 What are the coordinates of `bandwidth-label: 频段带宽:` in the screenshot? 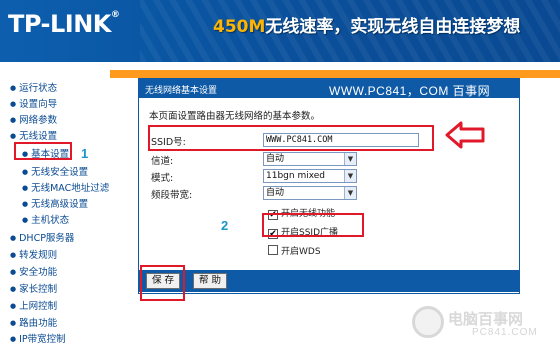 It's located at (172, 195).